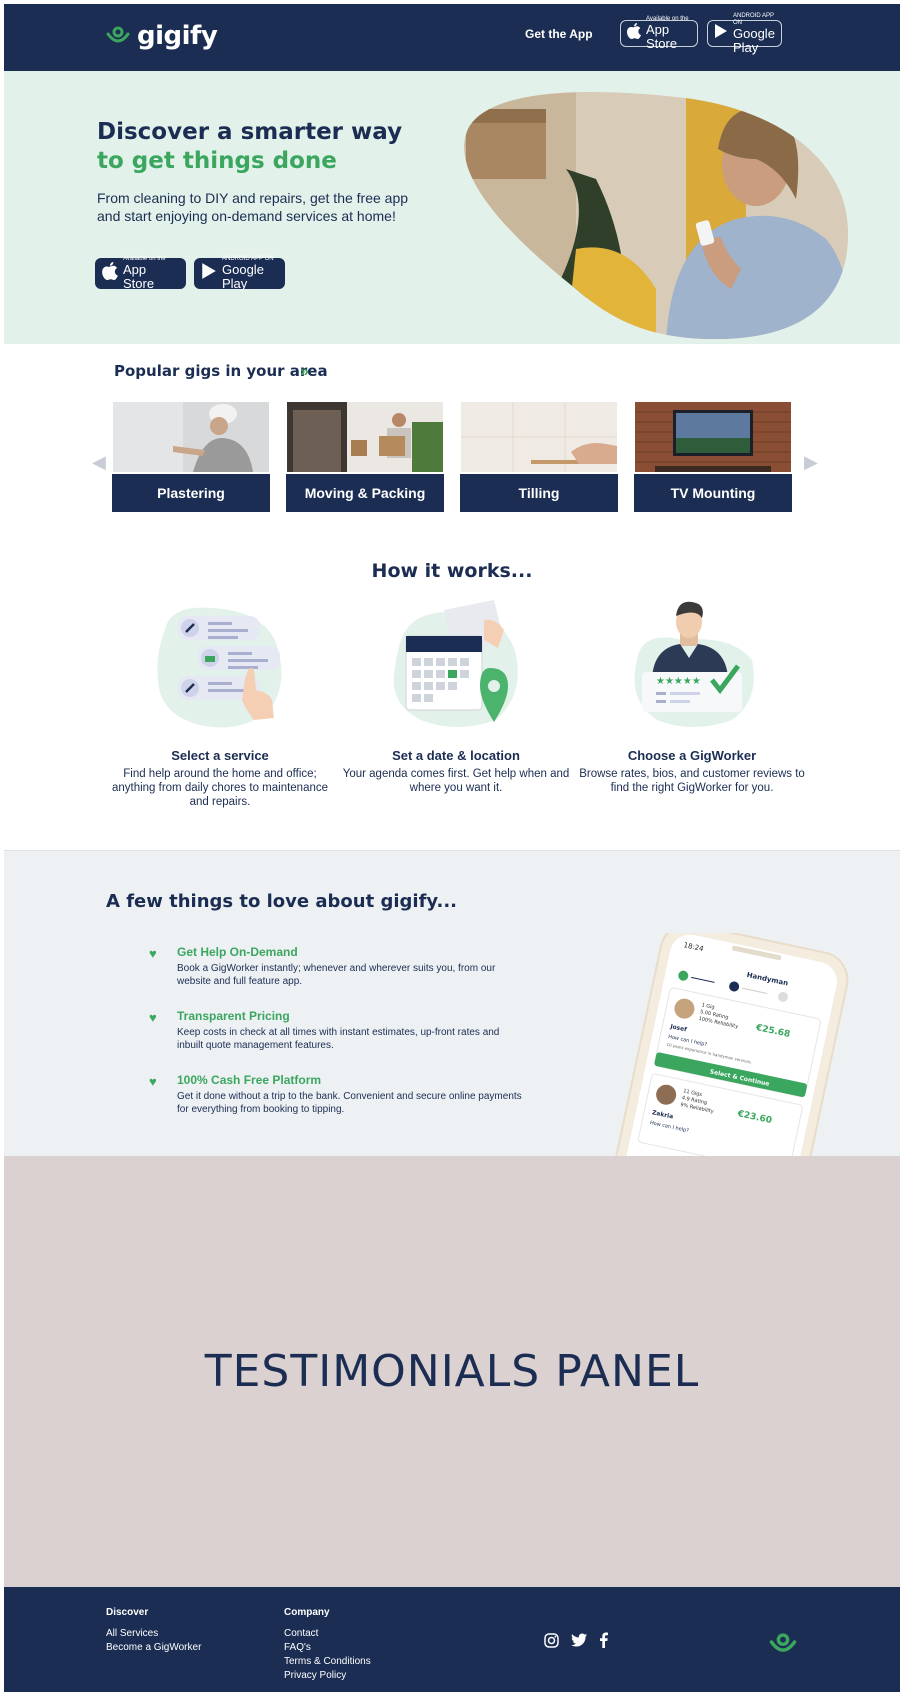  I want to click on twitter-icon, so click(579, 1642).